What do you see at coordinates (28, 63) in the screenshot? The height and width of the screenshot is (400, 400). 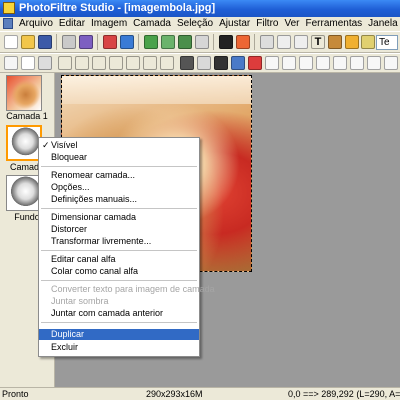 I see `magic-wand-icon` at bounding box center [28, 63].